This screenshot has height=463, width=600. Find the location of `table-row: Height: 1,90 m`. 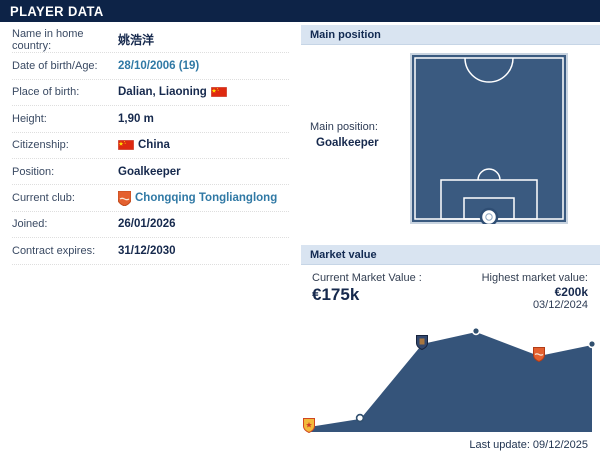

table-row: Height: 1,90 m is located at coordinates (150, 119).